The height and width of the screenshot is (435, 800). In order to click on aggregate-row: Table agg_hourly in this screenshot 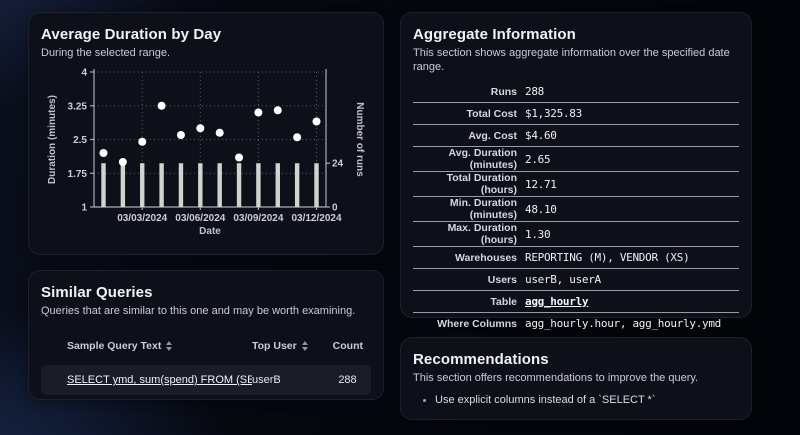, I will do `click(576, 302)`.